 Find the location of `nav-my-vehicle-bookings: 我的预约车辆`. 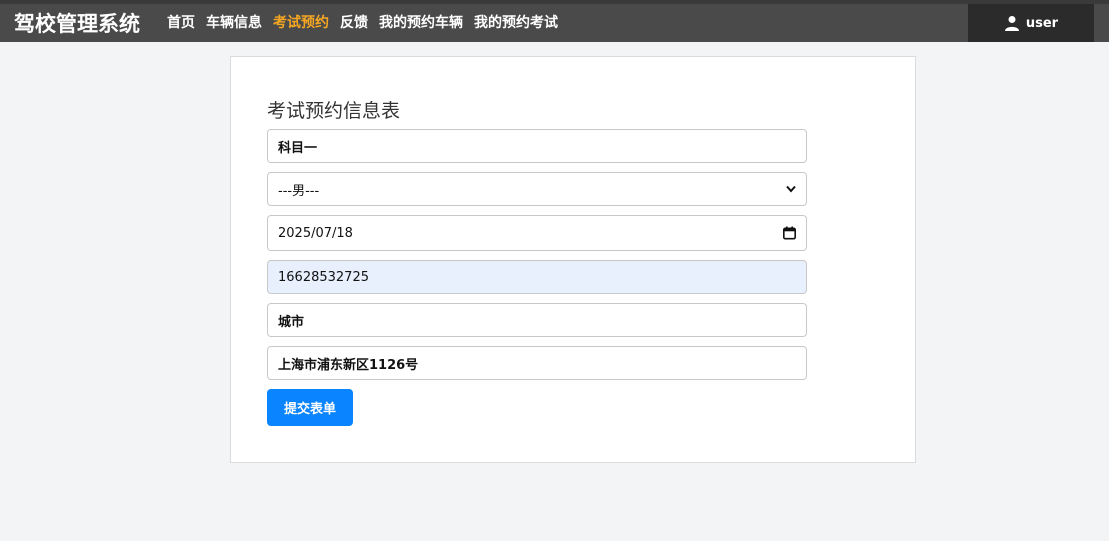

nav-my-vehicle-bookings: 我的预约车辆 is located at coordinates (421, 23).